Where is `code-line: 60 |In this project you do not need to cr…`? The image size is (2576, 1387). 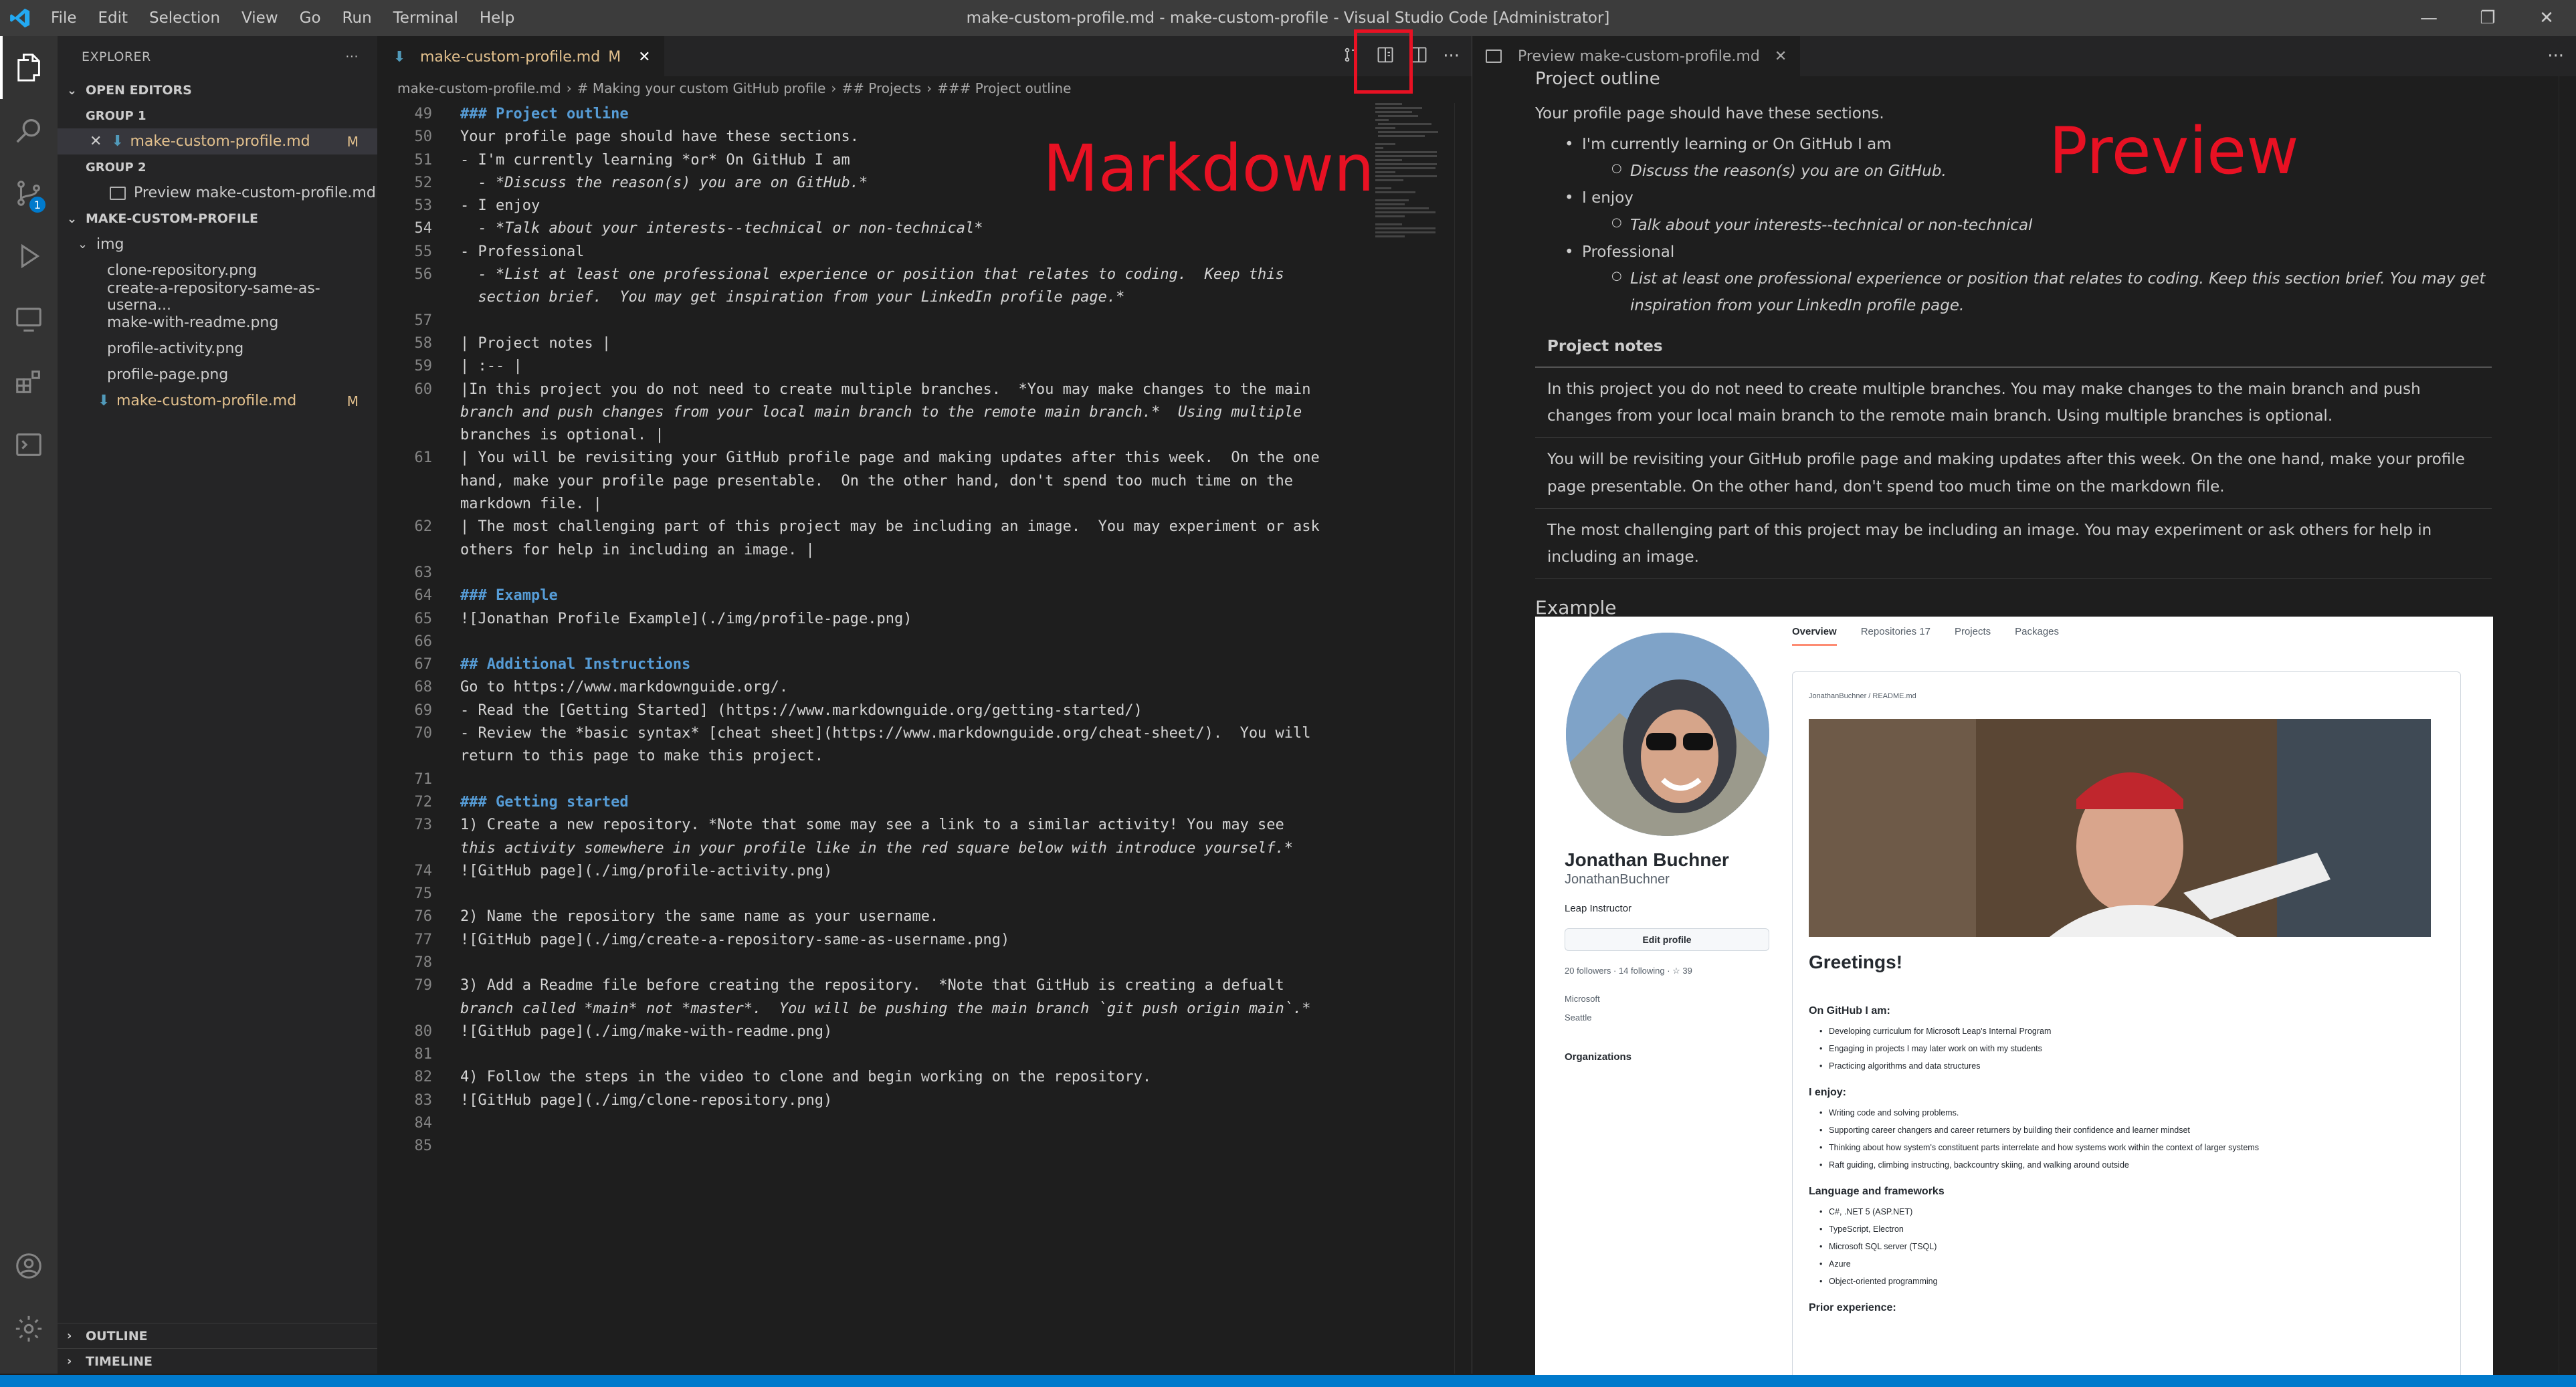 code-line: 60 |In this project you do not need to cr… is located at coordinates (872, 393).